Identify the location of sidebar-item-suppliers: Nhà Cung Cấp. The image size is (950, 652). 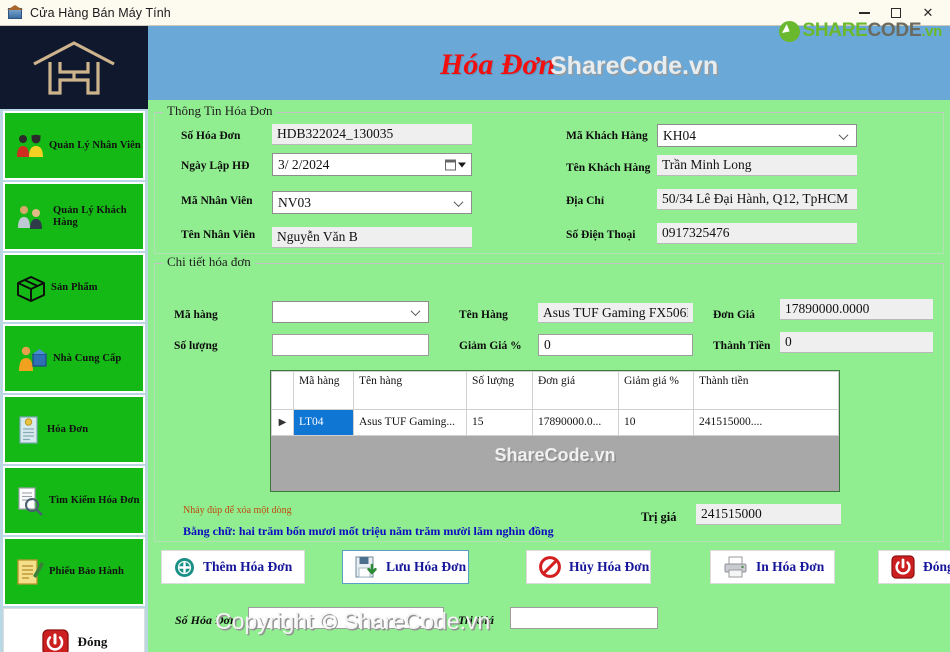
(74, 358).